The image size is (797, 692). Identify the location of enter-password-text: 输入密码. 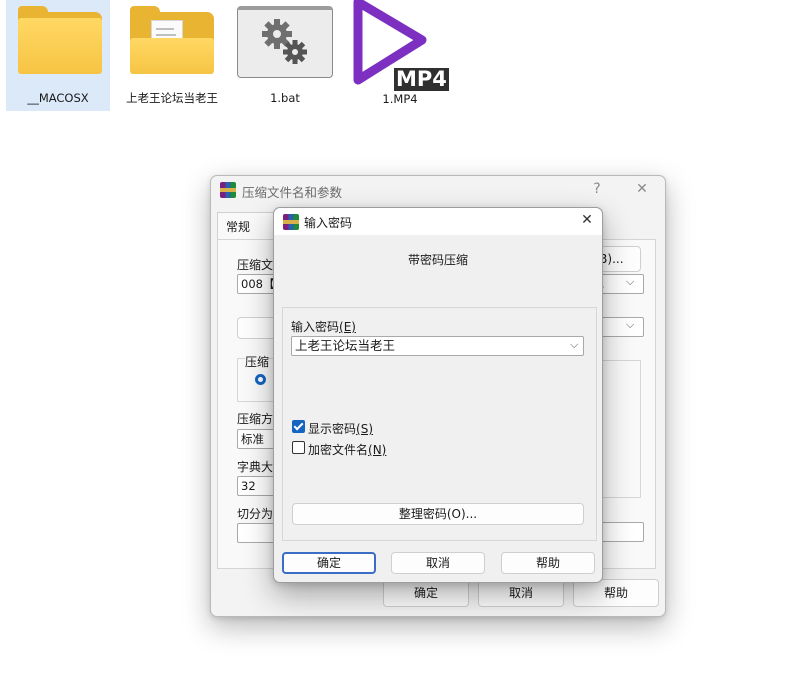
(315, 327).